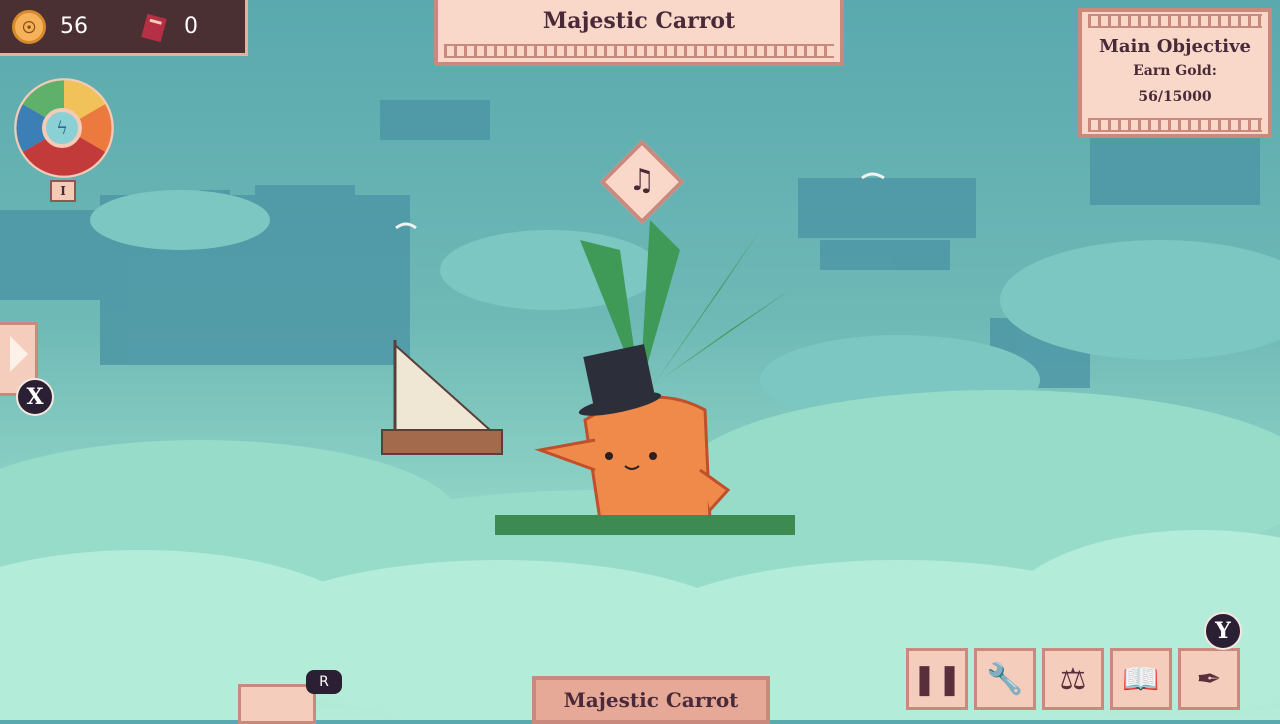 The width and height of the screenshot is (1280, 724). I want to click on r-button-icon: R, so click(324, 682).